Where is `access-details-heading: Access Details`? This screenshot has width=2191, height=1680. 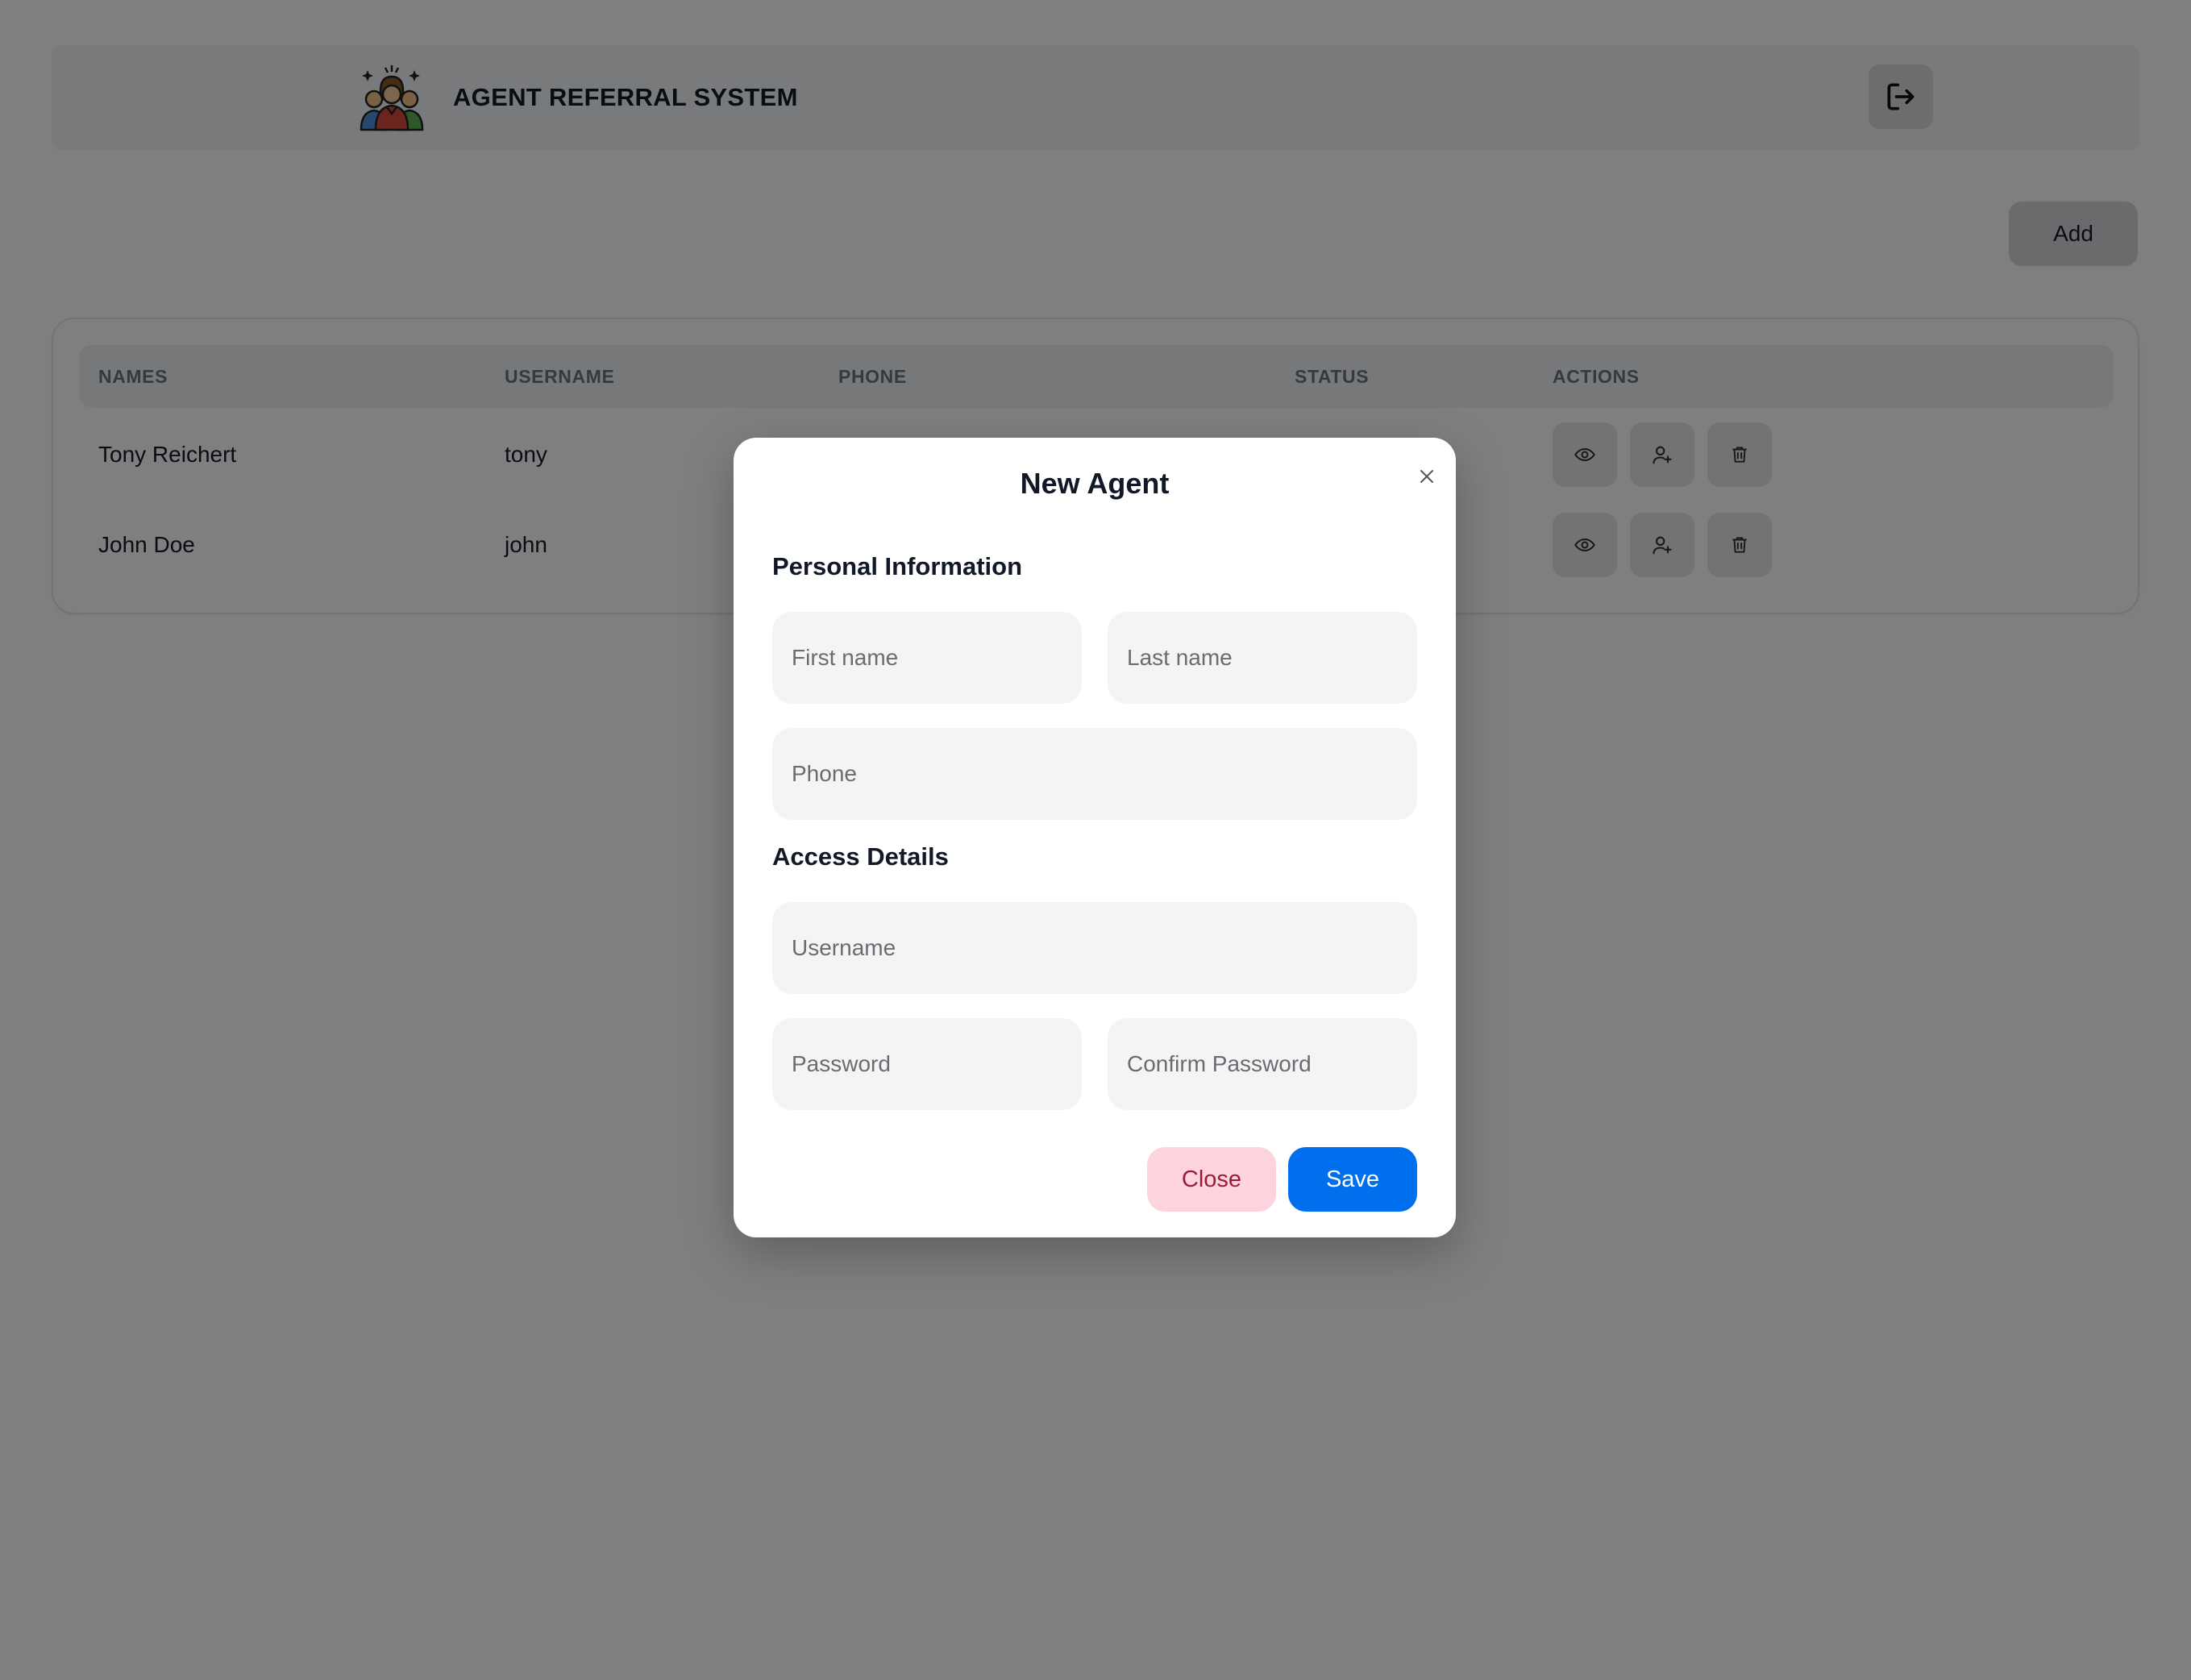
access-details-heading: Access Details is located at coordinates (860, 856).